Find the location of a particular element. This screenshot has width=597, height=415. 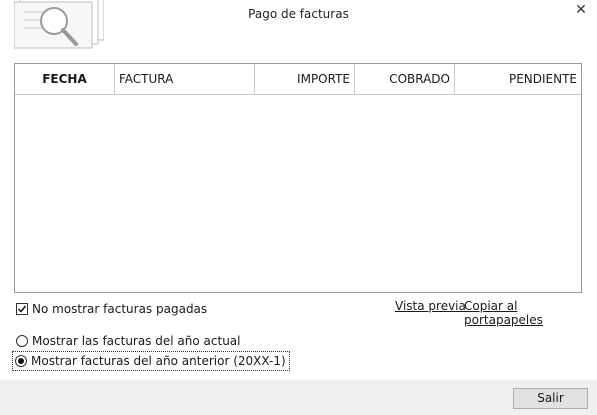

table-header: FECHA FACTURA IMPORTE COBRADO PENDIENTE is located at coordinates (298, 79).